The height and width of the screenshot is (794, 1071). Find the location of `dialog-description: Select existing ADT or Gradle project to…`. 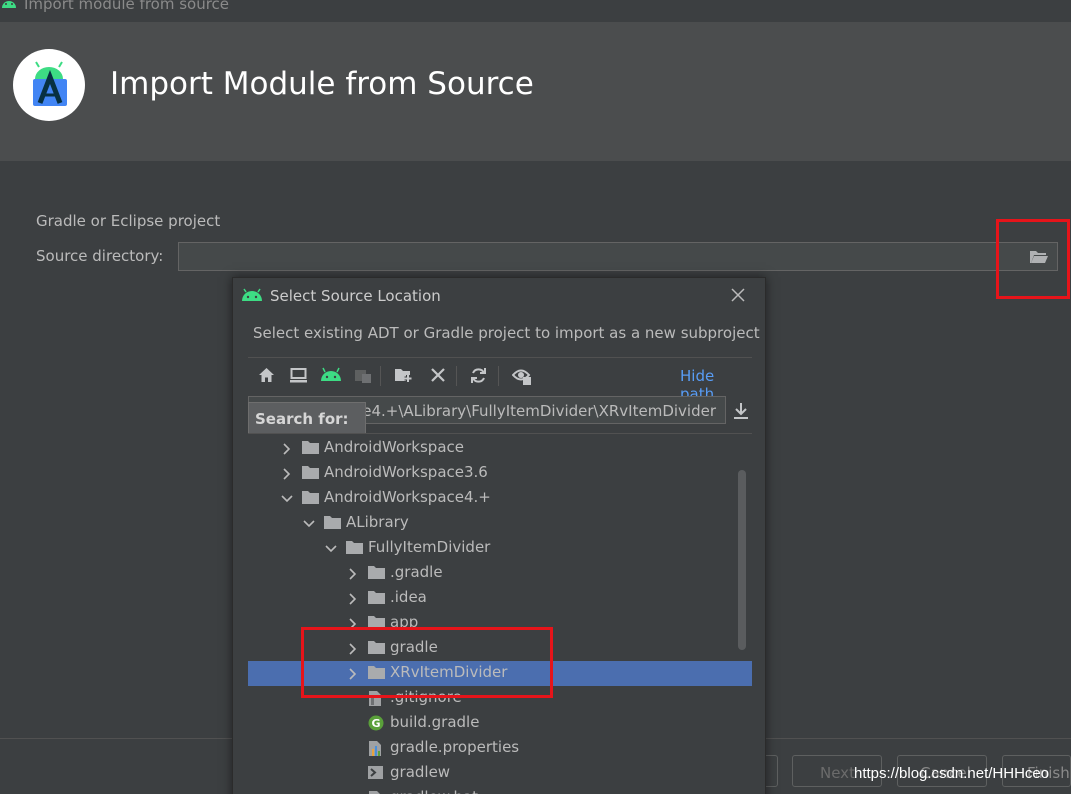

dialog-description: Select existing ADT or Gradle project to… is located at coordinates (506, 333).